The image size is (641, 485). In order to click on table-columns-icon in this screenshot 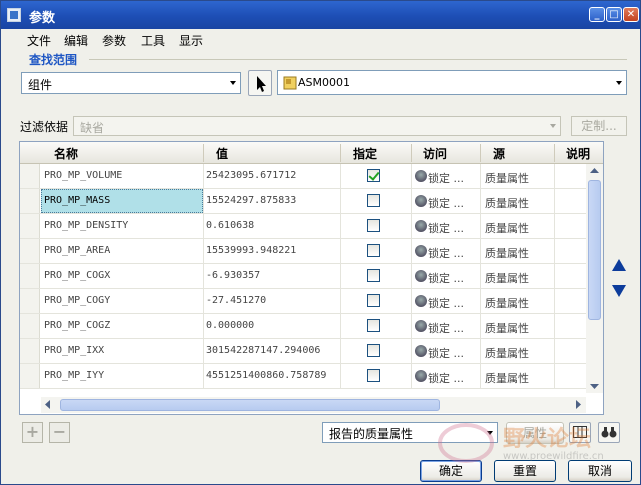, I will do `click(580, 432)`.